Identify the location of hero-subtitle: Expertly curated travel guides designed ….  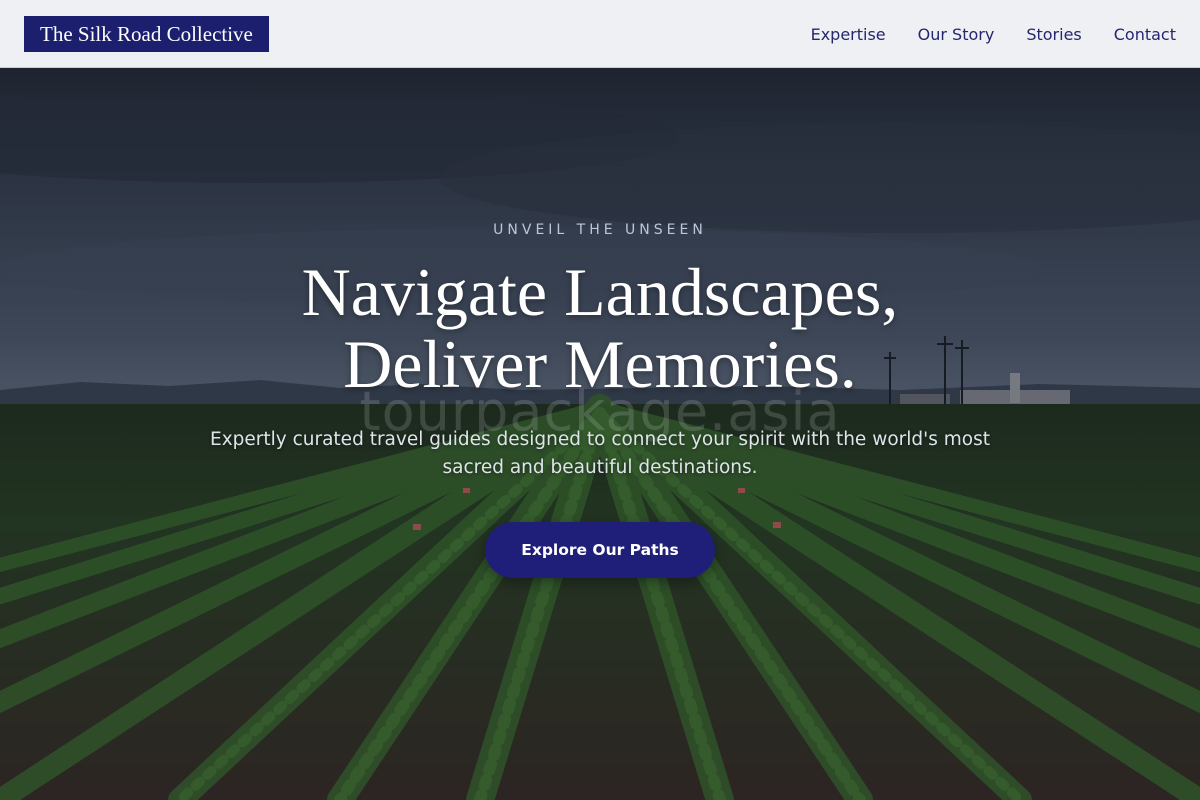
(600, 453).